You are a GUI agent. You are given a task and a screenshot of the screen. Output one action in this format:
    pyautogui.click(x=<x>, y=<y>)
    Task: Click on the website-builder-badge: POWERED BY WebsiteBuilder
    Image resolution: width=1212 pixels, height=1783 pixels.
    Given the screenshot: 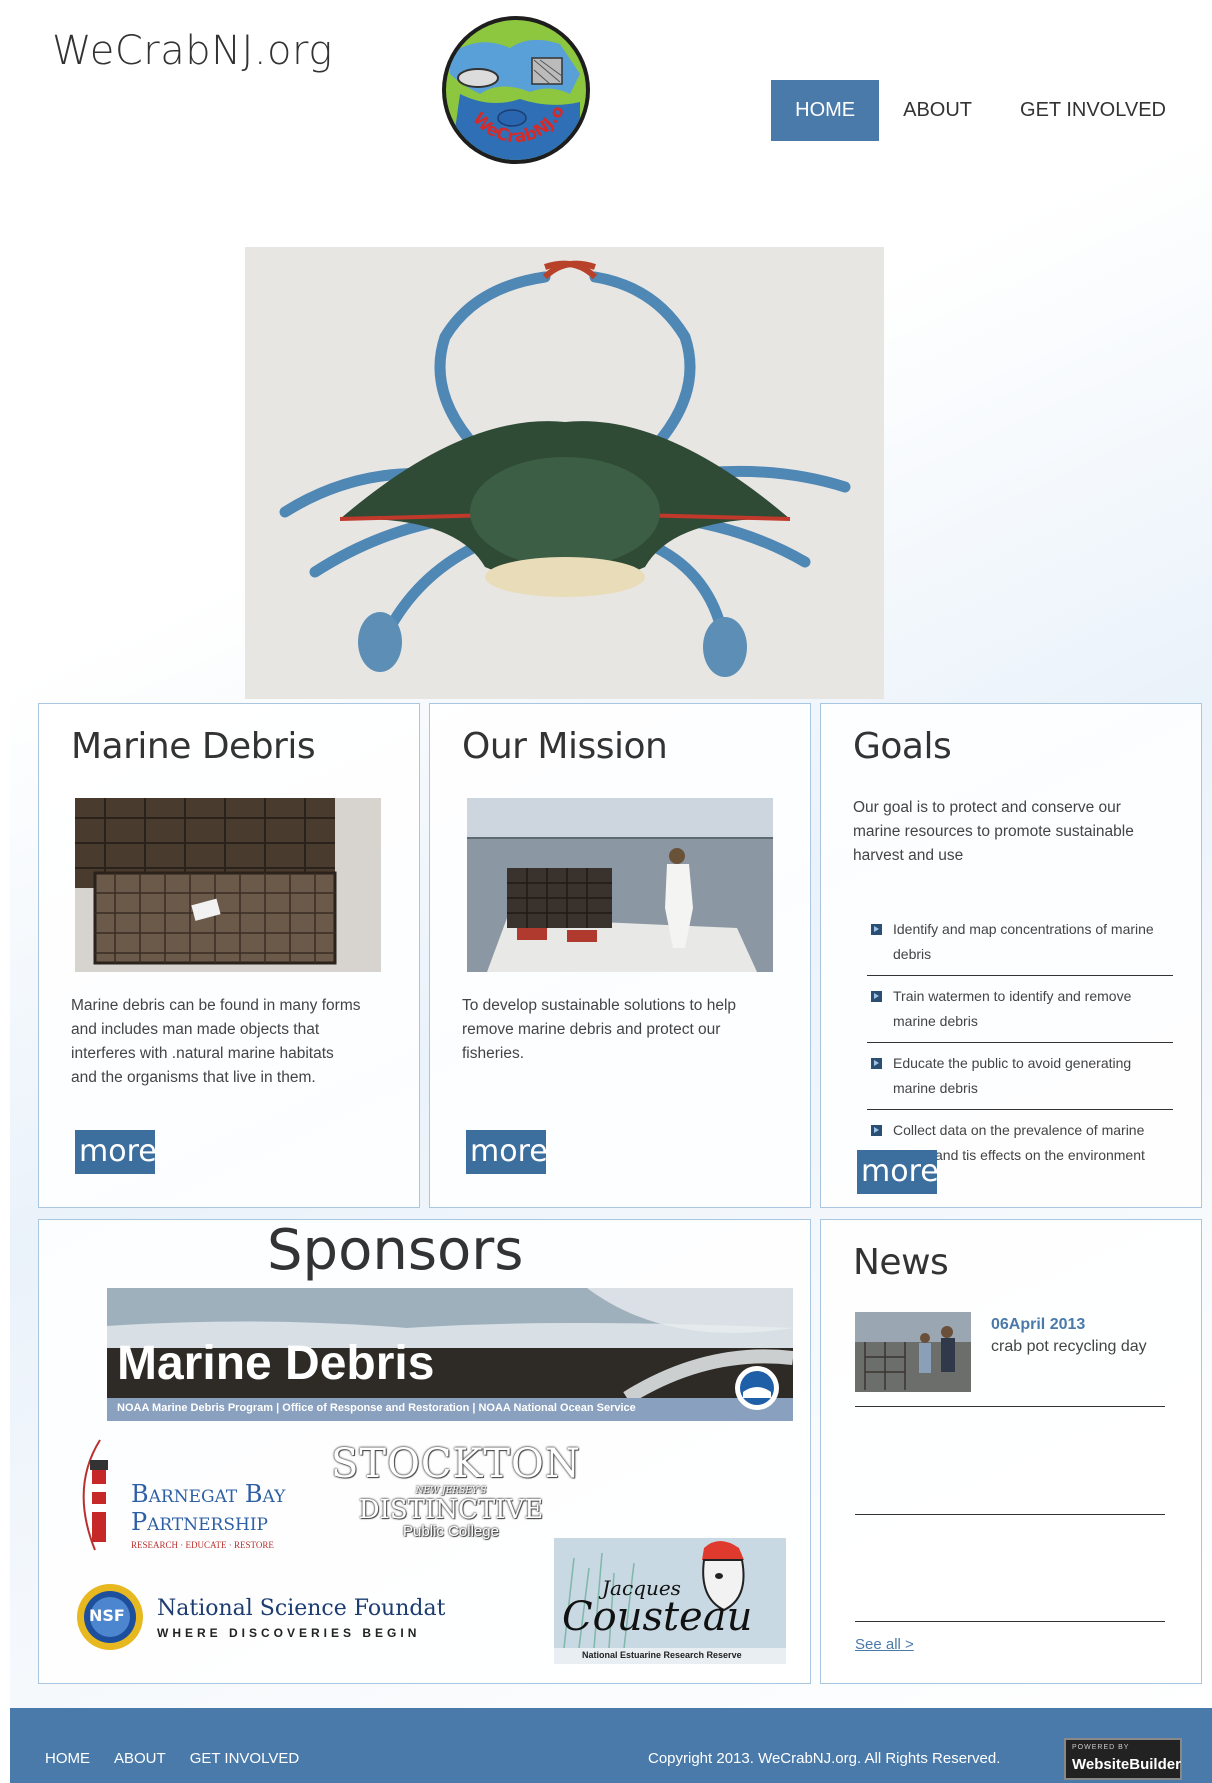 What is the action you would take?
    pyautogui.click(x=1123, y=1759)
    